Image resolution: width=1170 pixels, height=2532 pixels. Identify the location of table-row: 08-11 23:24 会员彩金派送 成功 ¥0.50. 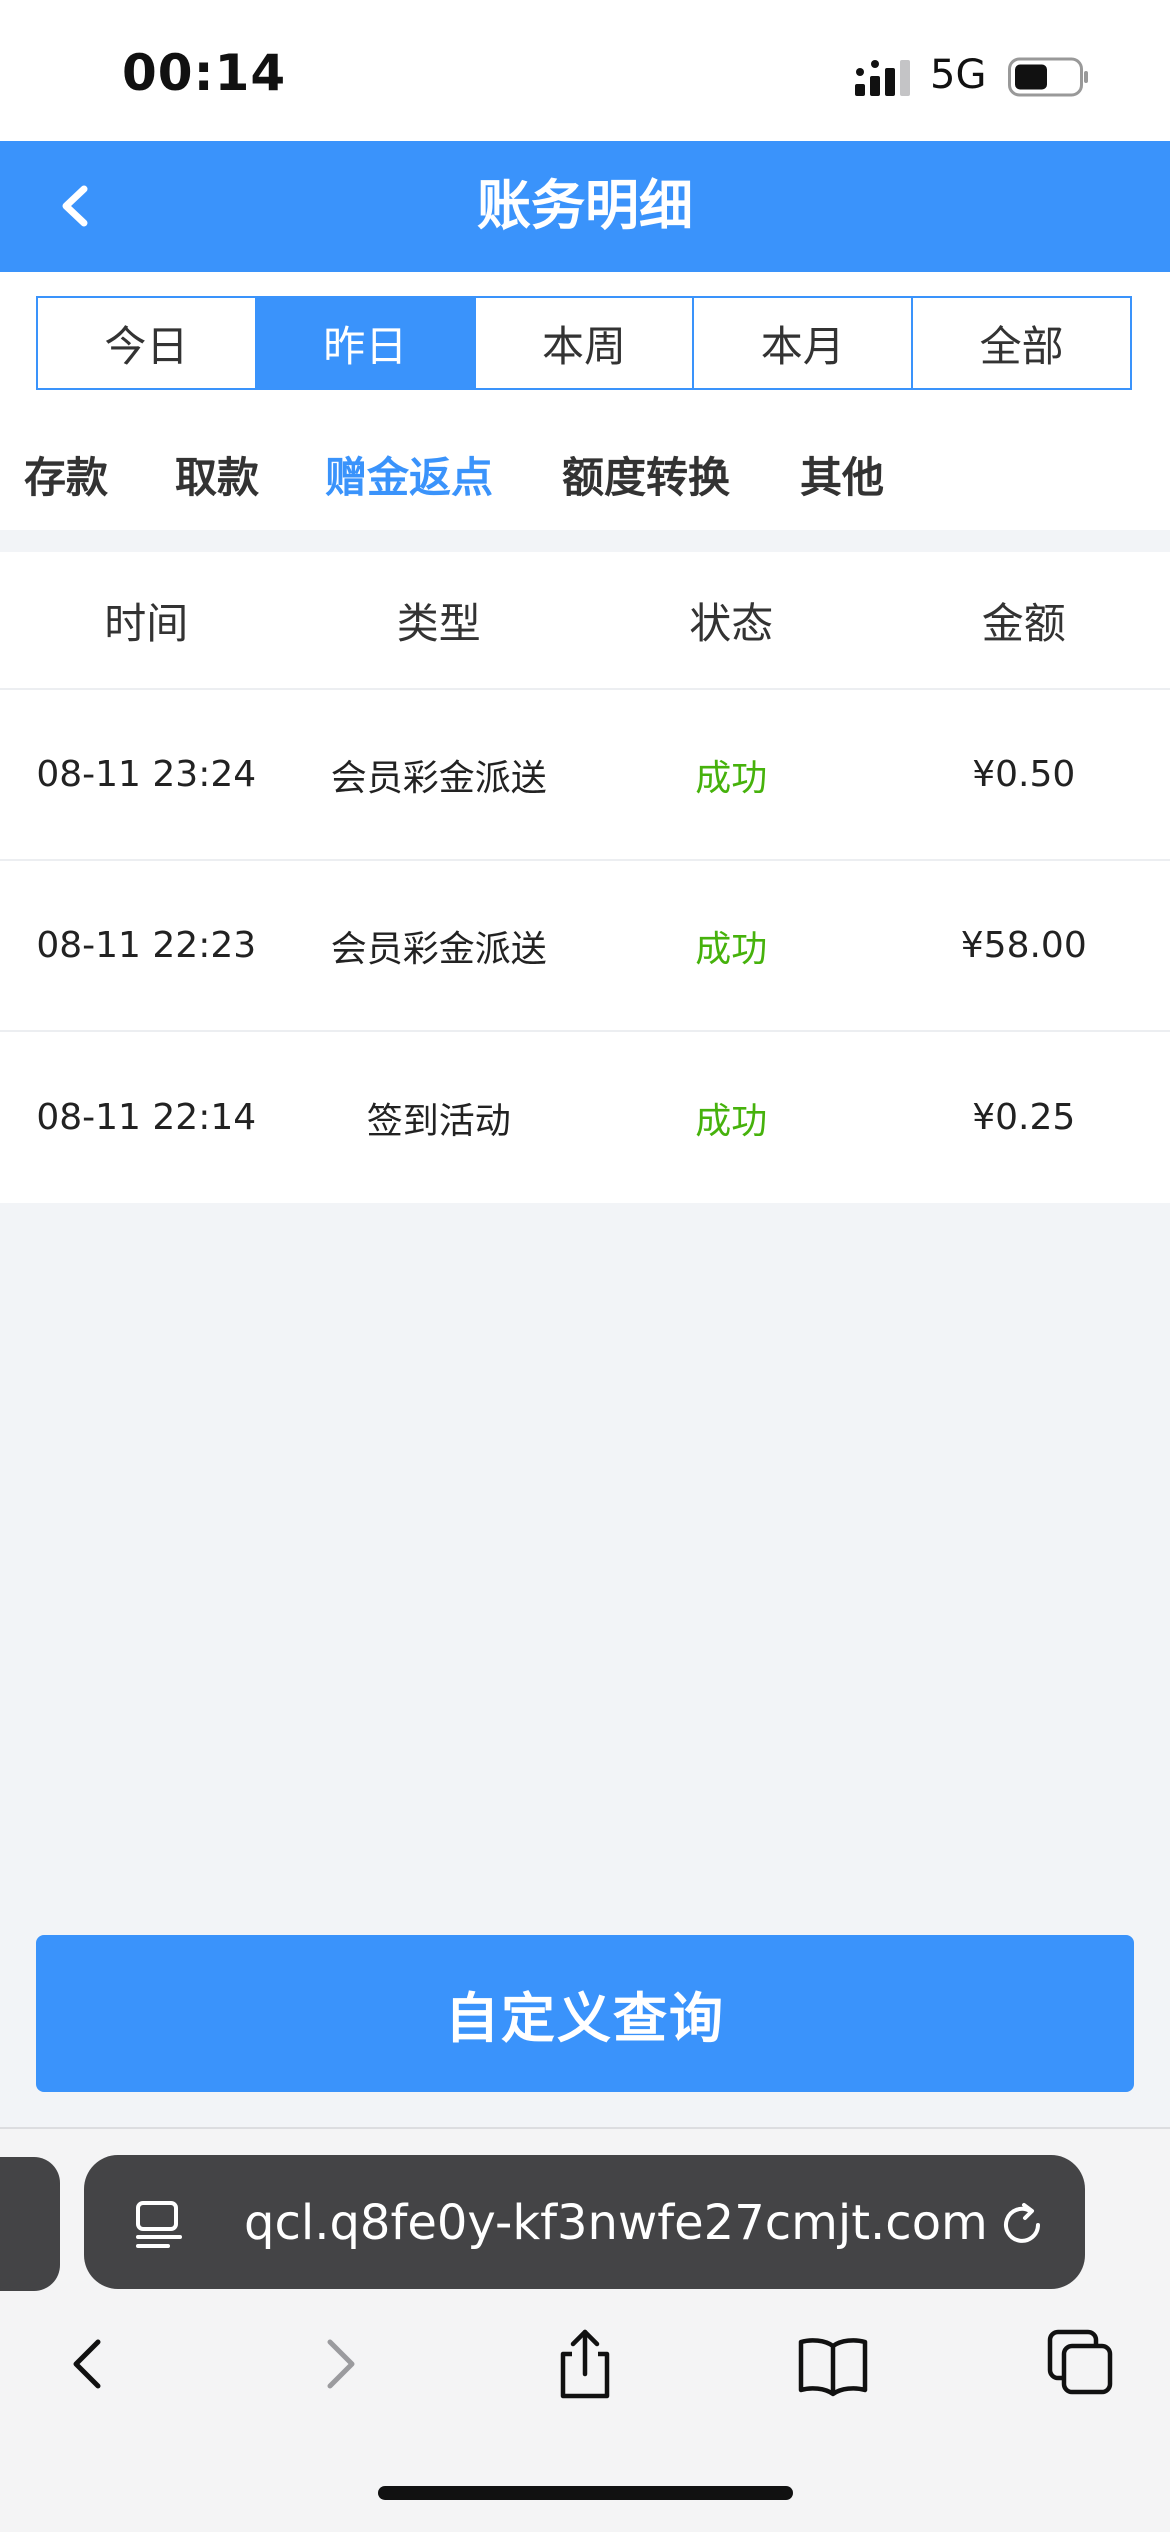
(585, 775).